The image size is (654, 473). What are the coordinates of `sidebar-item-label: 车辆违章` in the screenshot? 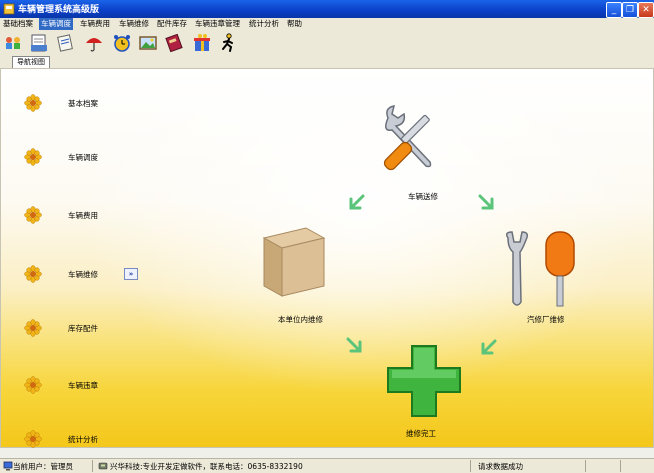 It's located at (83, 385).